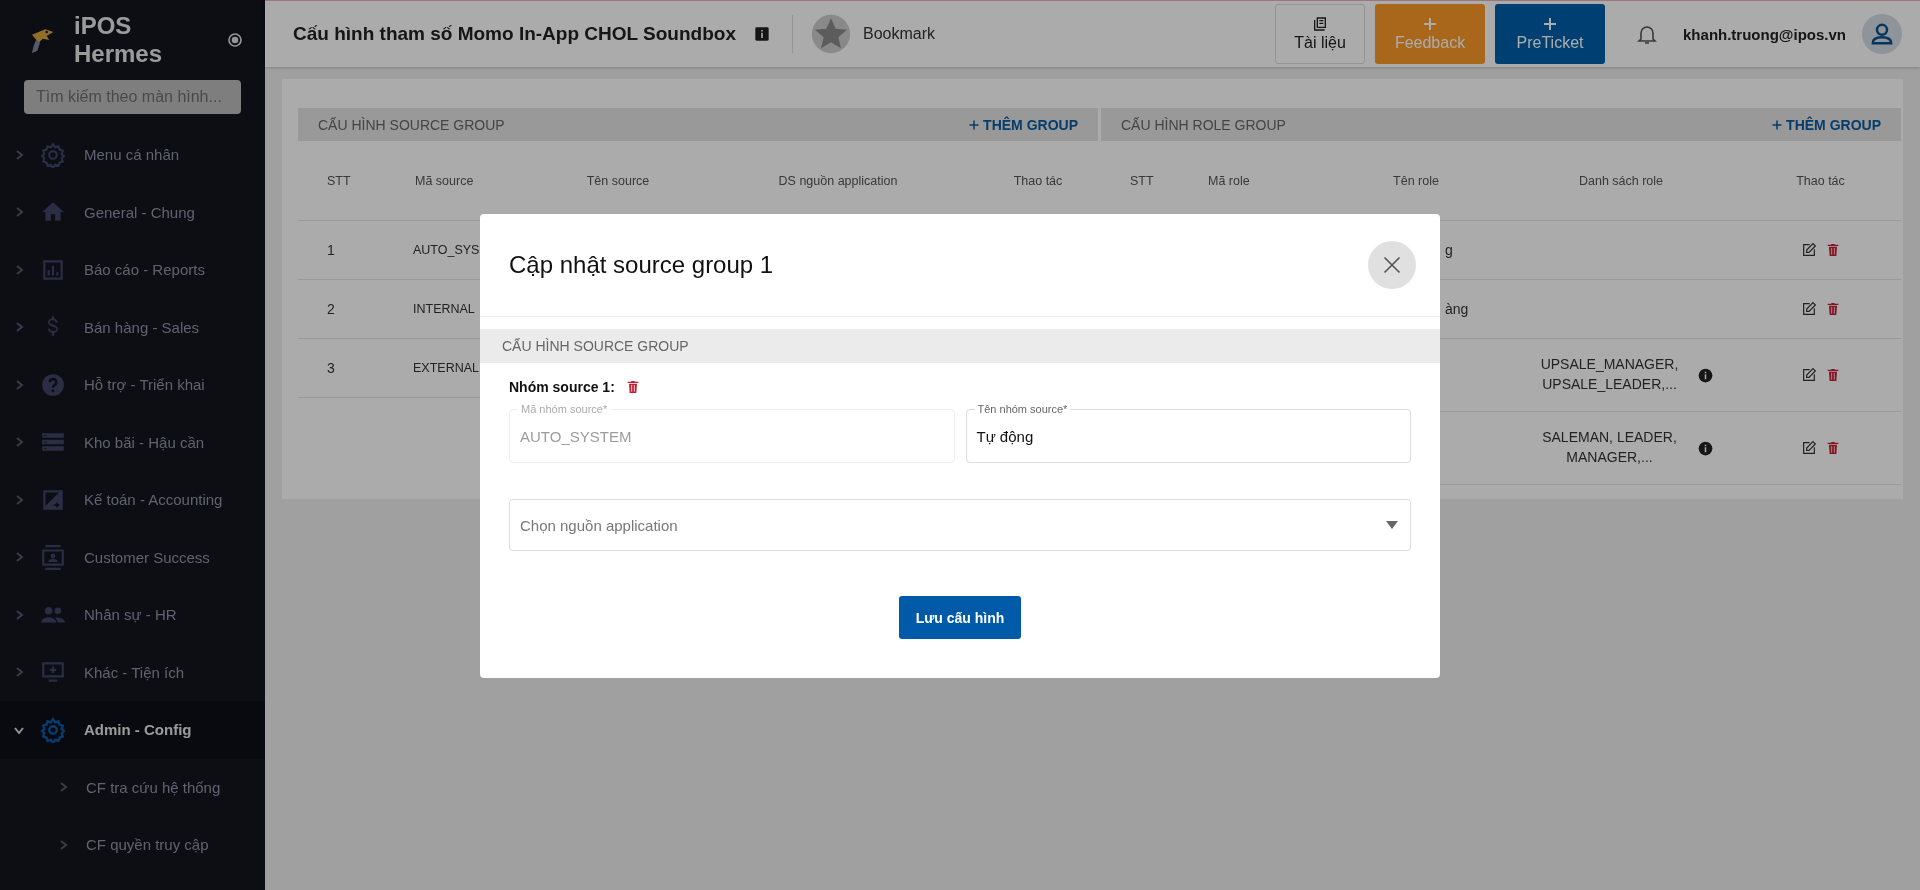 The width and height of the screenshot is (1920, 890). Describe the element at coordinates (1203, 124) in the screenshot. I see `section-title: CẤU HÌNH ROLE GROUP` at that location.